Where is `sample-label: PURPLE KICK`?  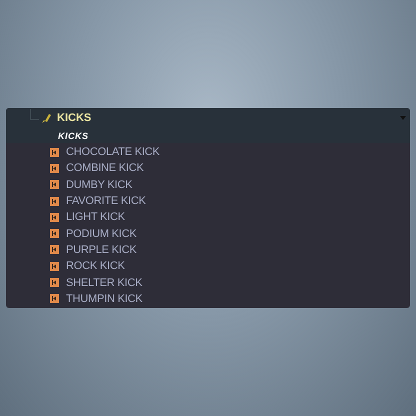 sample-label: PURPLE KICK is located at coordinates (101, 250).